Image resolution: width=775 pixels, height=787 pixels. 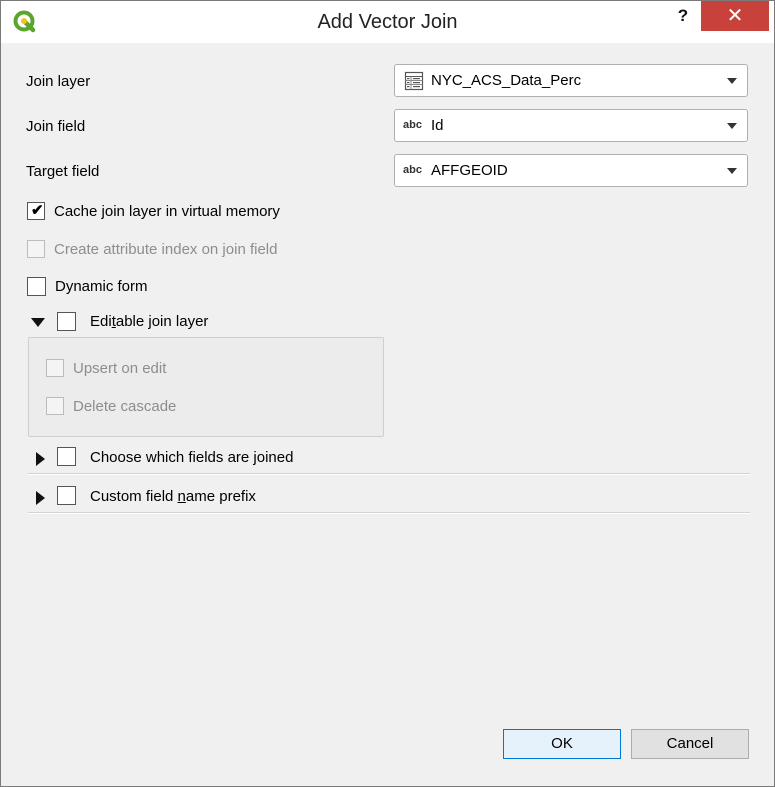 What do you see at coordinates (414, 81) in the screenshot?
I see `table-icon` at bounding box center [414, 81].